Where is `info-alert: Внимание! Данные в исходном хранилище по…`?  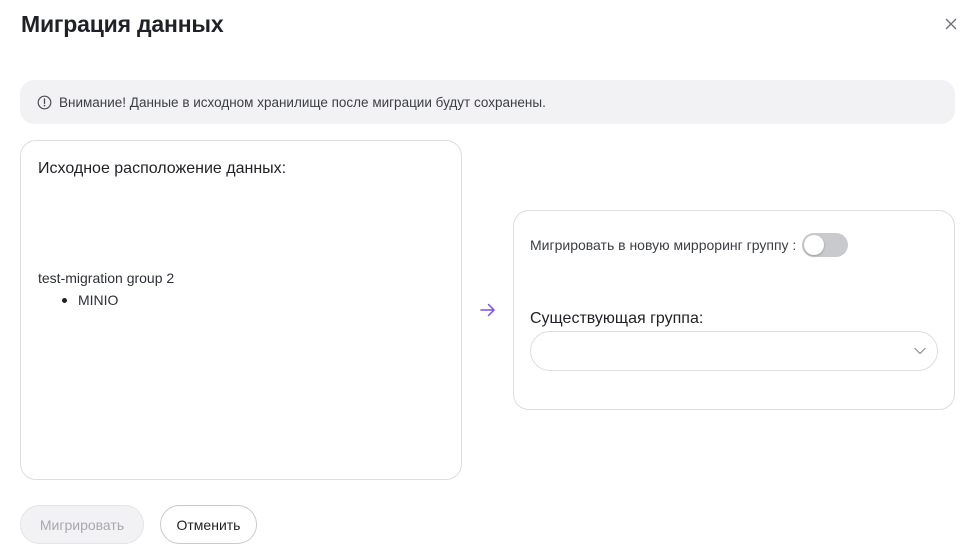
info-alert: Внимание! Данные в исходном хранилище по… is located at coordinates (487, 102).